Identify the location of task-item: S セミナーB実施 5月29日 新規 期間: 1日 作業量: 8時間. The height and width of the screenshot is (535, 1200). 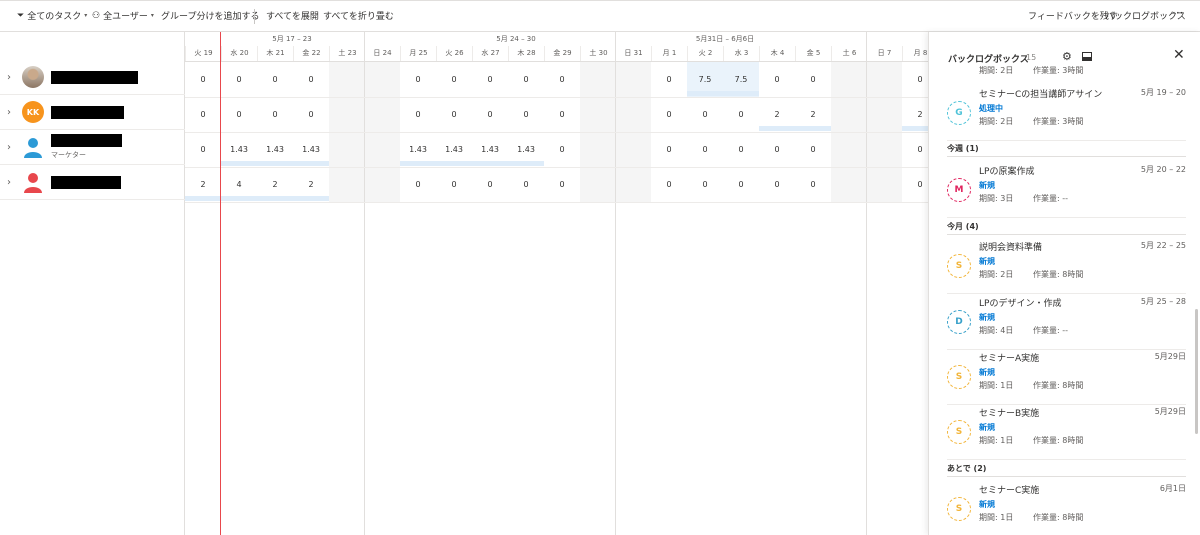
(1066, 432).